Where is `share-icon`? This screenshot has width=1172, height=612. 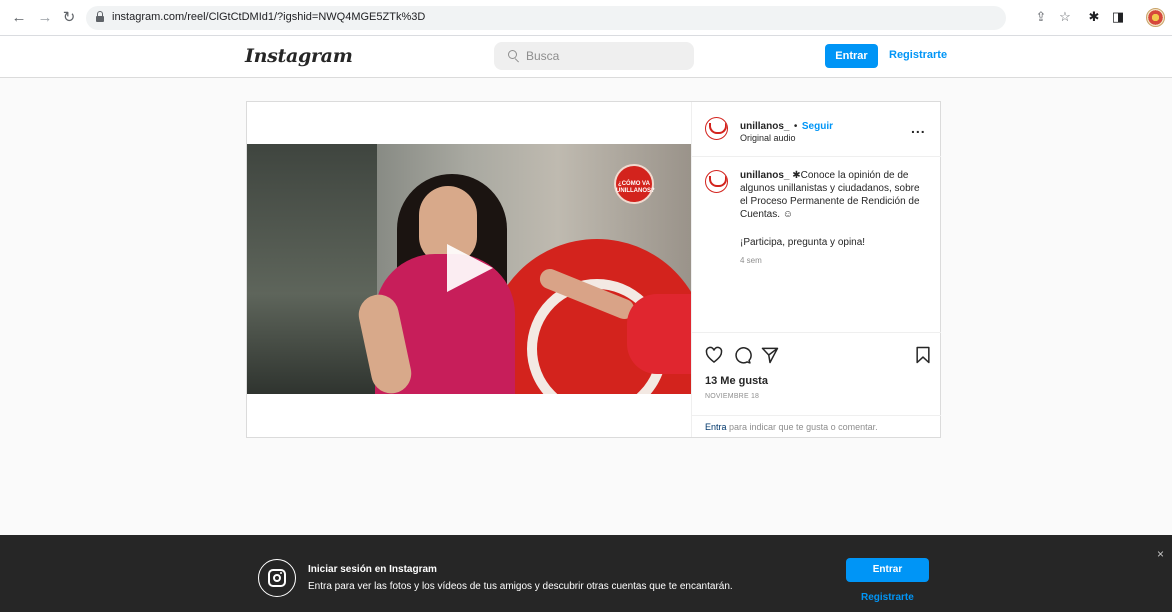 share-icon is located at coordinates (770, 355).